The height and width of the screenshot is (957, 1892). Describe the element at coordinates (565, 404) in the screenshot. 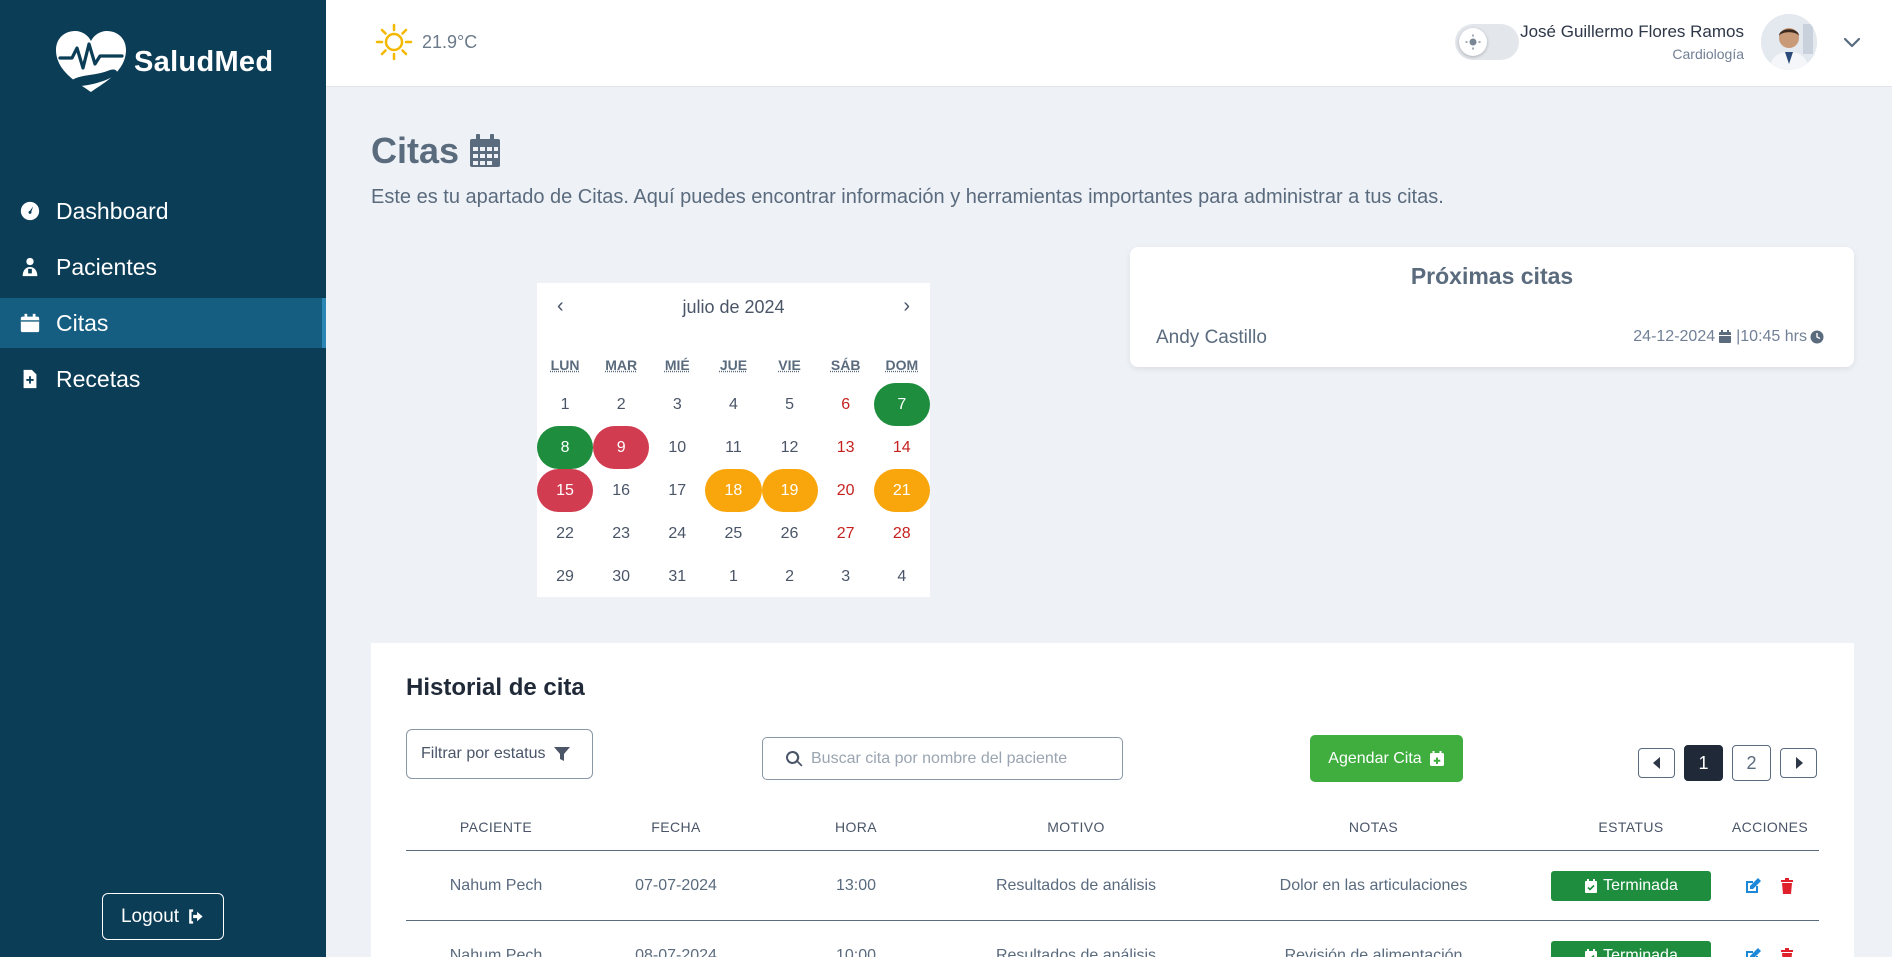

I see `calendar-day: 1` at that location.